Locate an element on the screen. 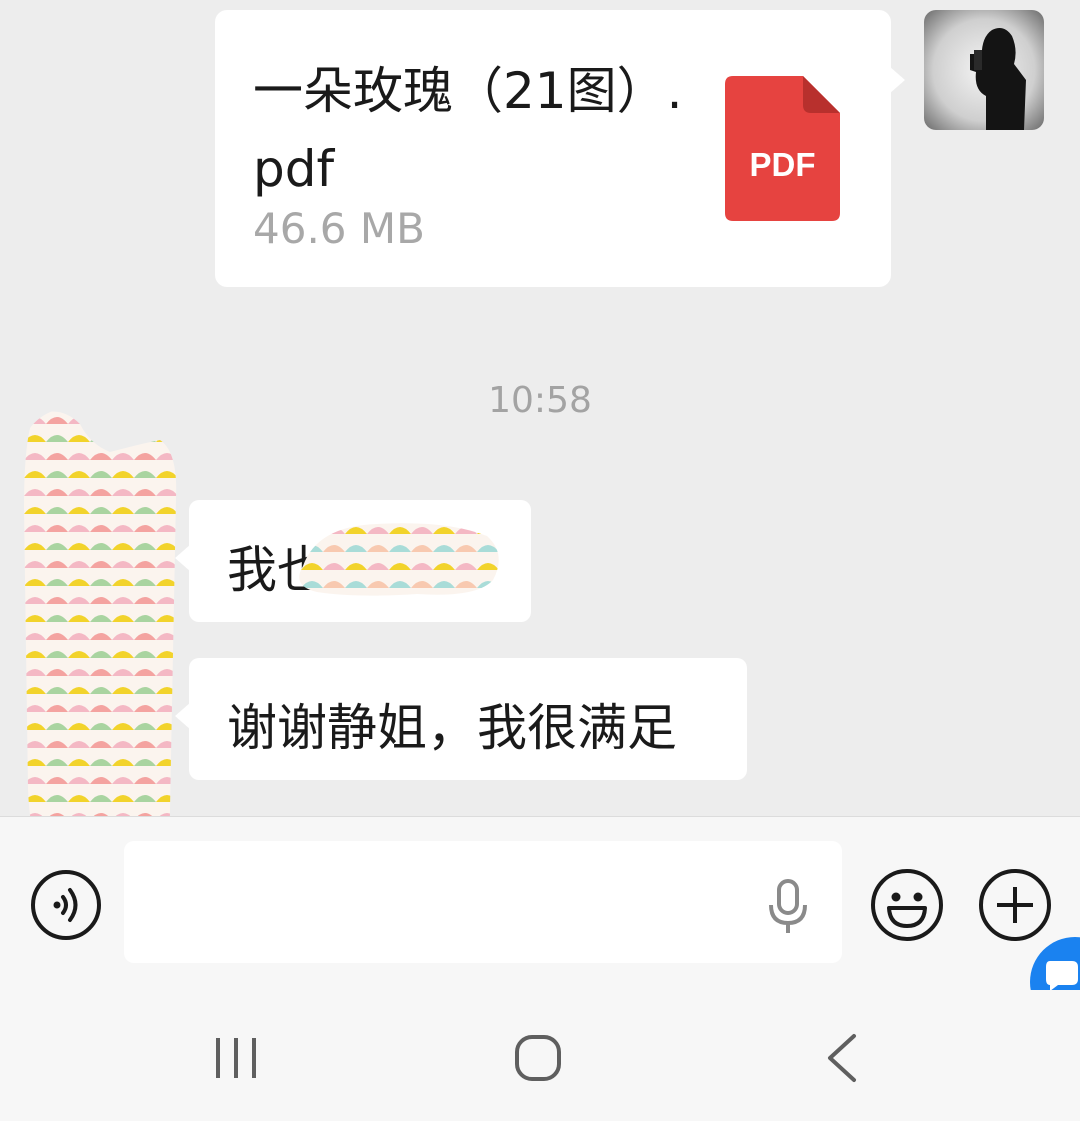 This screenshot has width=1080, height=1121. incoming-message-bubble: 谢谢静姐，我很满足 is located at coordinates (461, 719).